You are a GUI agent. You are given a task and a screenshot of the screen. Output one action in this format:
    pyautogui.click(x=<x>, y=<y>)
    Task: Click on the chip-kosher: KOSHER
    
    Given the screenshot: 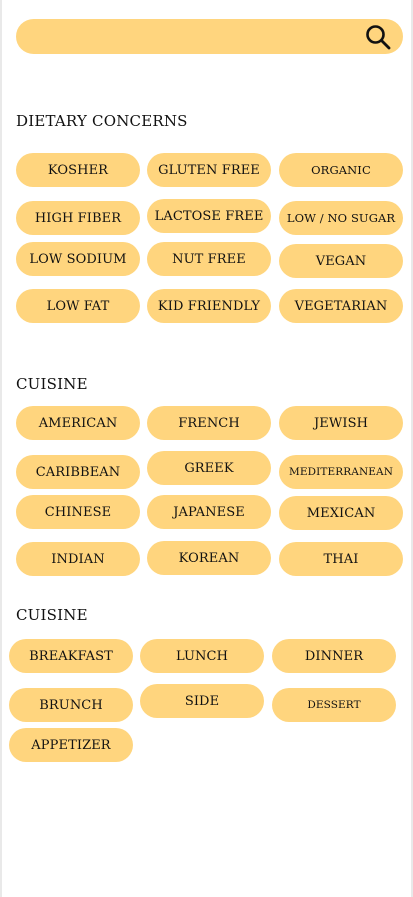 What is the action you would take?
    pyautogui.click(x=78, y=170)
    